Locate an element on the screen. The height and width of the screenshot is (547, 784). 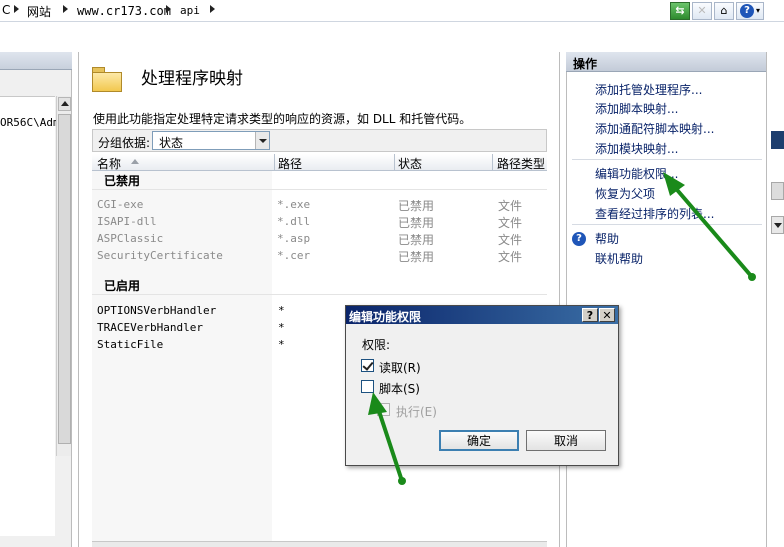
action-online-help: 联机帮助 is located at coordinates (619, 258).